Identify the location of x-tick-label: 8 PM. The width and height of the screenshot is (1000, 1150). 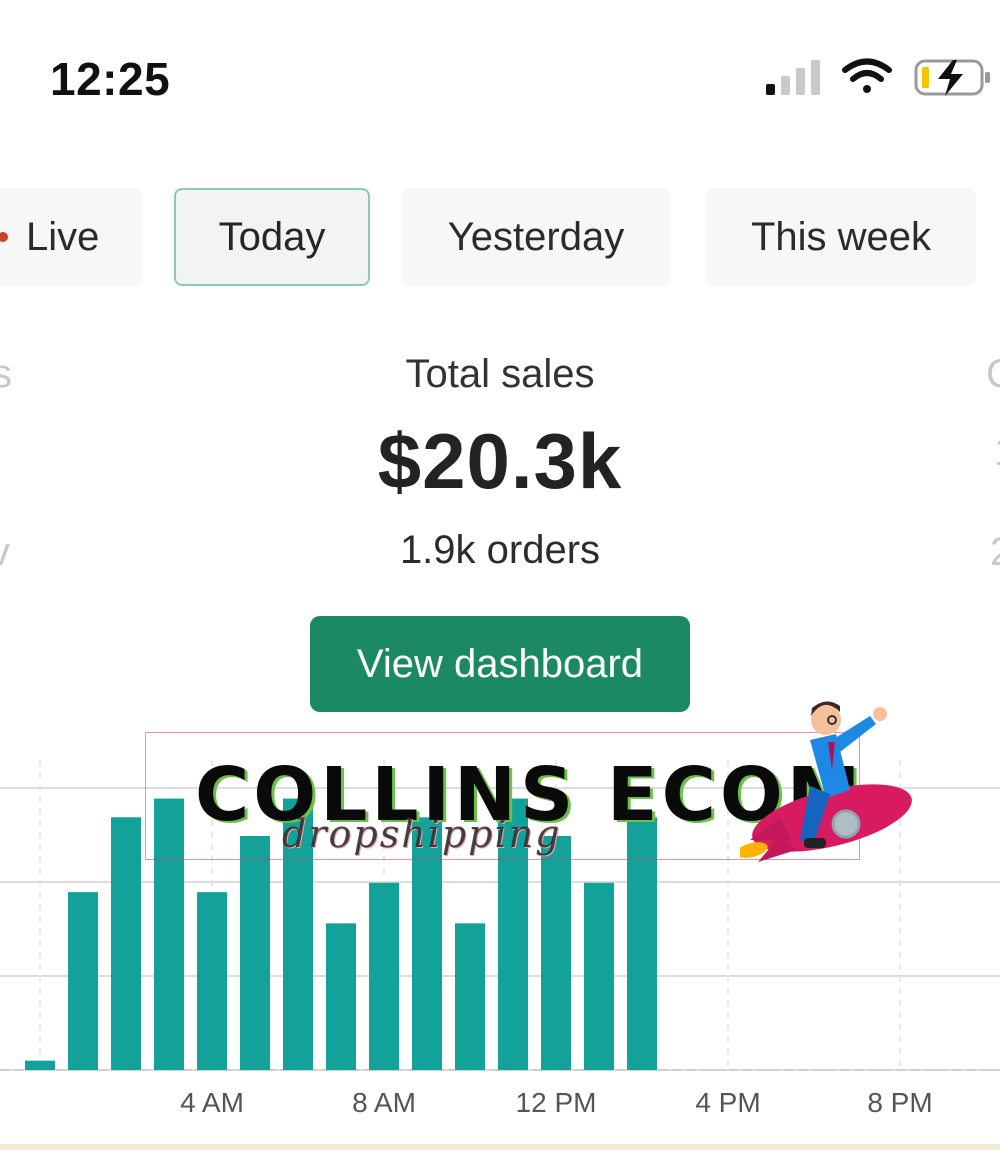
(899, 1102).